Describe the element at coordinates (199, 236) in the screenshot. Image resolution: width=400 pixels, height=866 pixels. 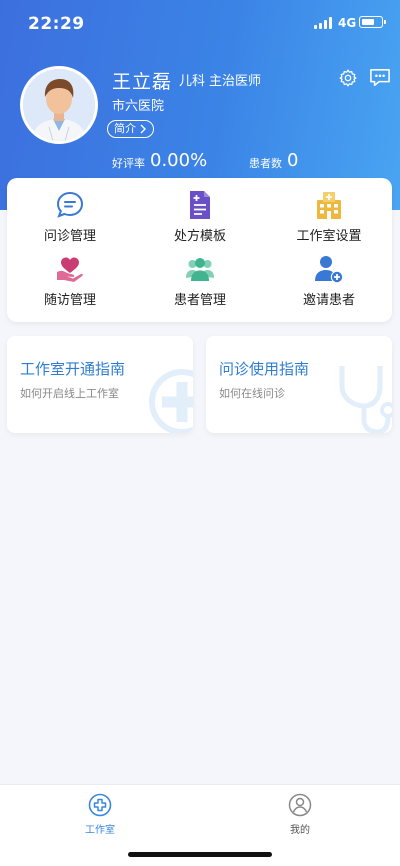
I see `menu-label: 处方模板` at that location.